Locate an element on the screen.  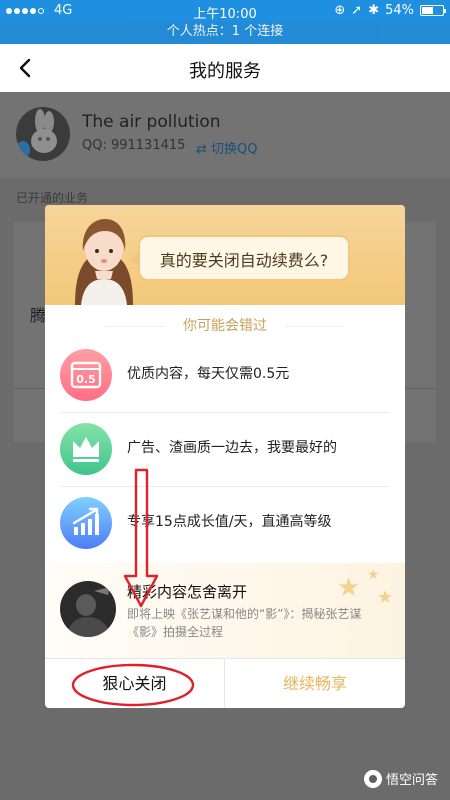
feature-item: 广告、渣画质一边去，我要最好的 is located at coordinates (225, 452).